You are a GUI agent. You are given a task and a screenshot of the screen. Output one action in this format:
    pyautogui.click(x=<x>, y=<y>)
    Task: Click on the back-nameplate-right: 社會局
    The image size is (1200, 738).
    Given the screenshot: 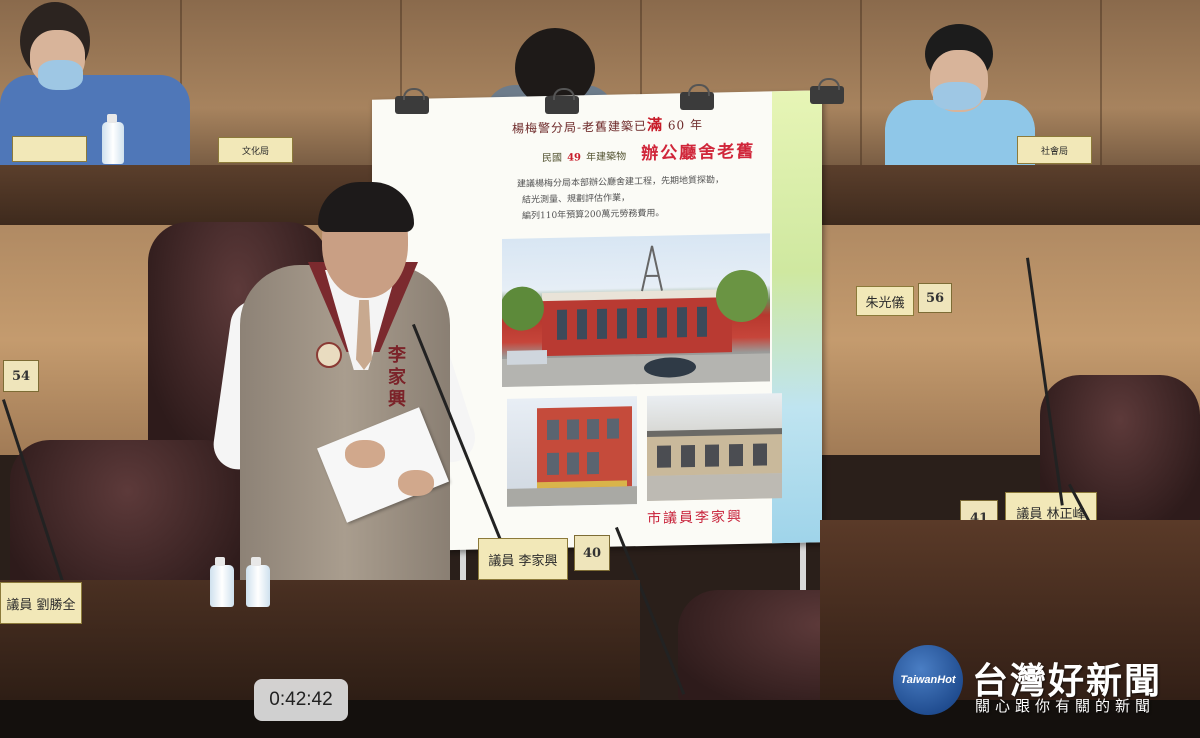 What is the action you would take?
    pyautogui.click(x=1054, y=150)
    